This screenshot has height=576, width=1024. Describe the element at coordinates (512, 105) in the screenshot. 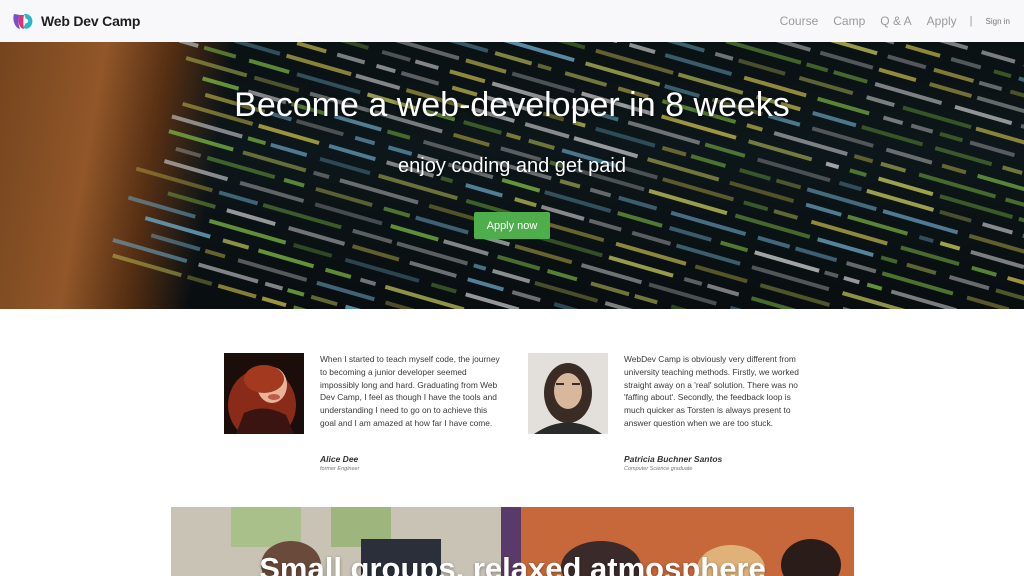

I see `hero-title: Become a web-developer in 8 weeks` at that location.